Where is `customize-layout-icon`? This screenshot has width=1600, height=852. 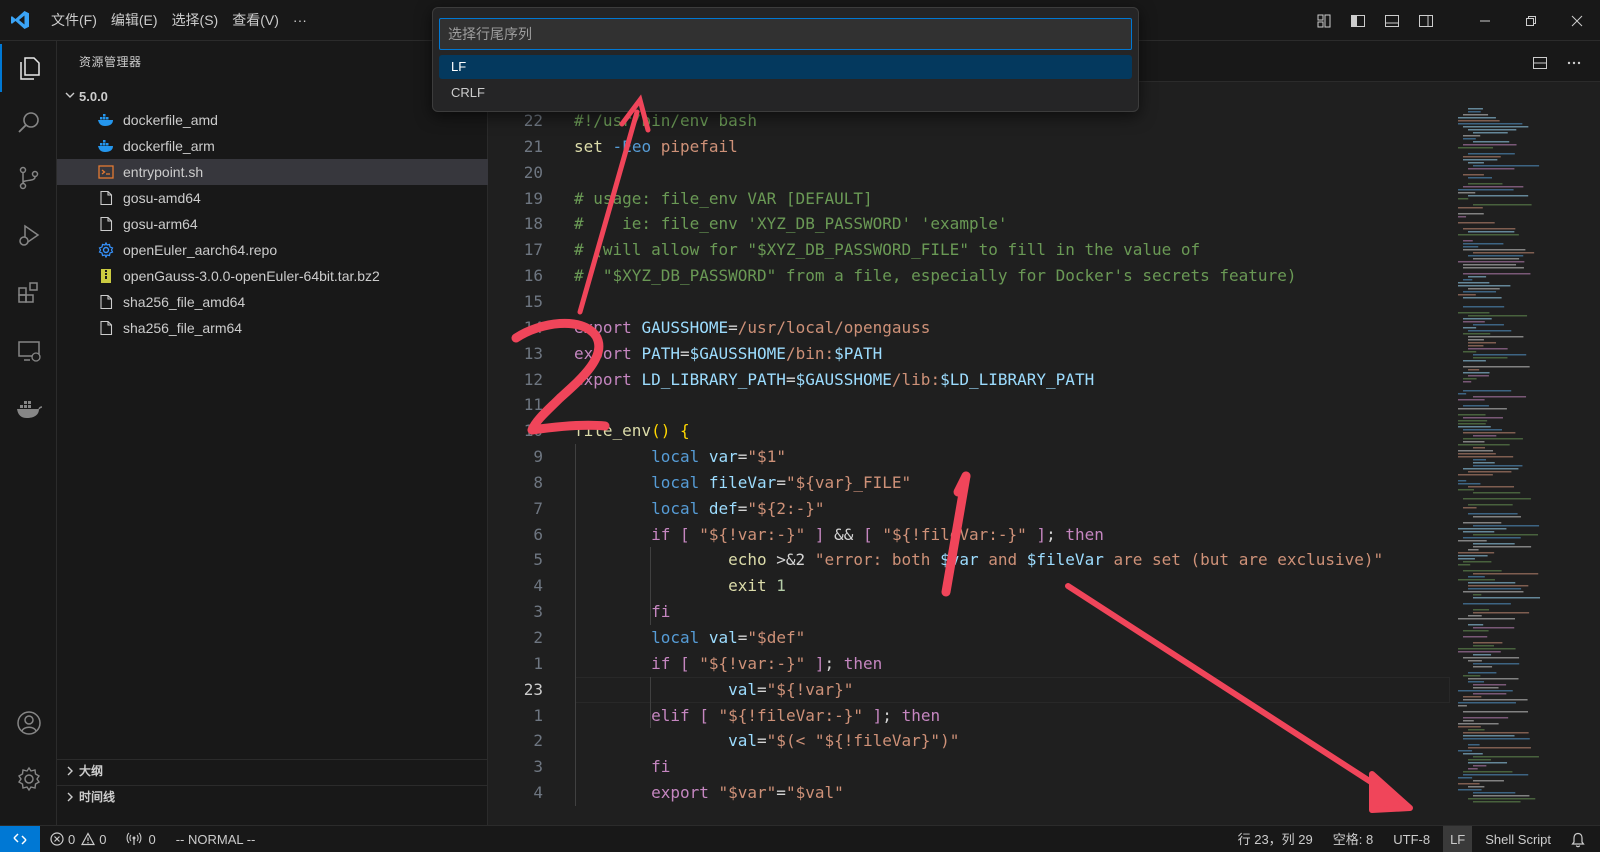 customize-layout-icon is located at coordinates (1324, 21).